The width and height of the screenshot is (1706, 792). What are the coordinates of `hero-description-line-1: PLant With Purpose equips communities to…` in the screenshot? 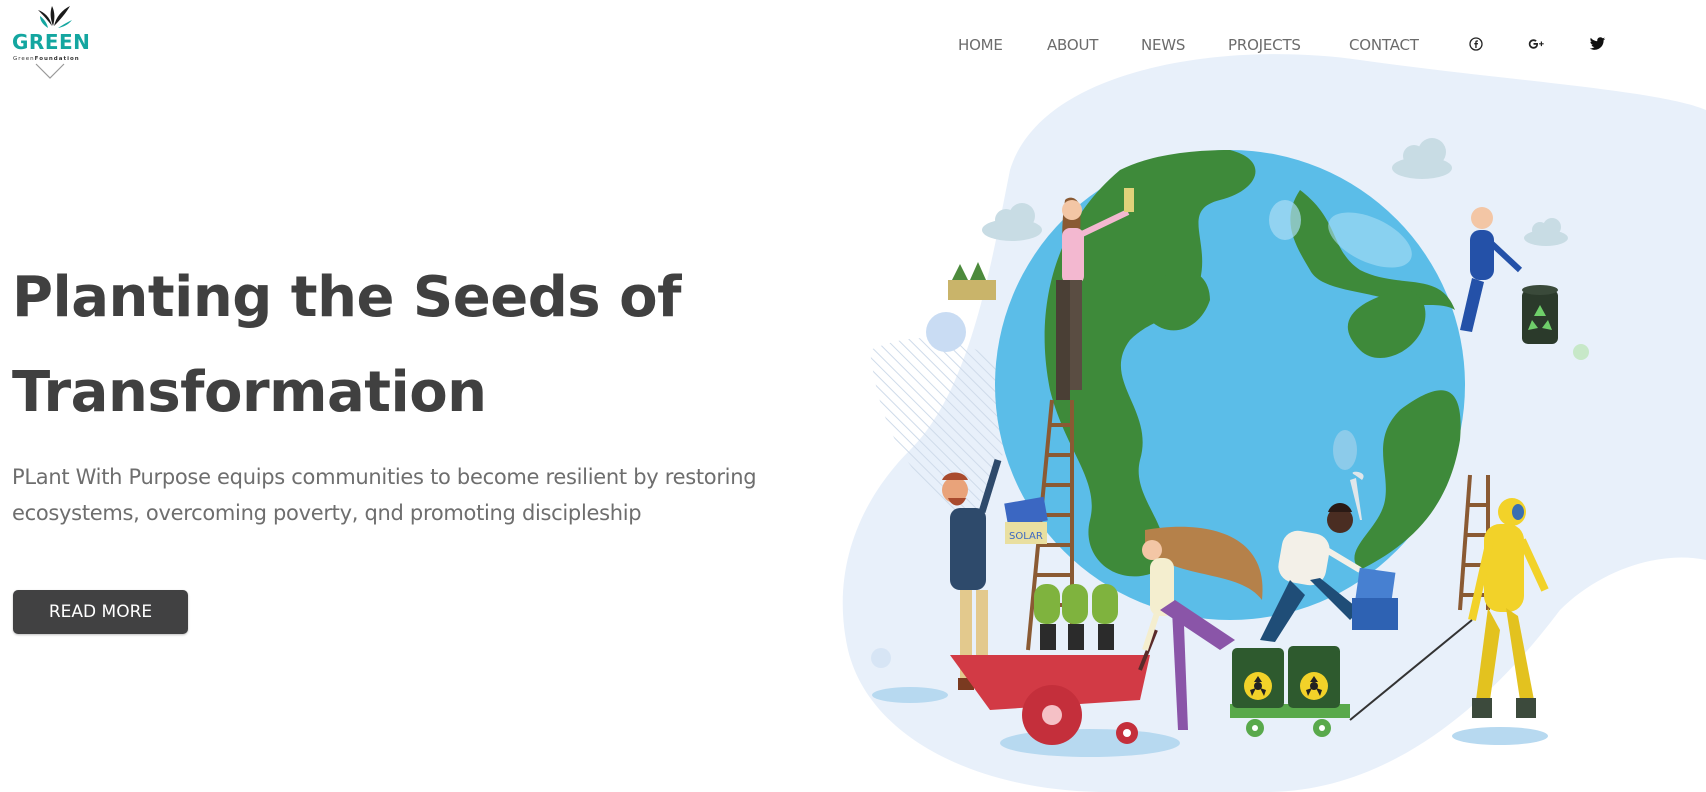 It's located at (384, 477).